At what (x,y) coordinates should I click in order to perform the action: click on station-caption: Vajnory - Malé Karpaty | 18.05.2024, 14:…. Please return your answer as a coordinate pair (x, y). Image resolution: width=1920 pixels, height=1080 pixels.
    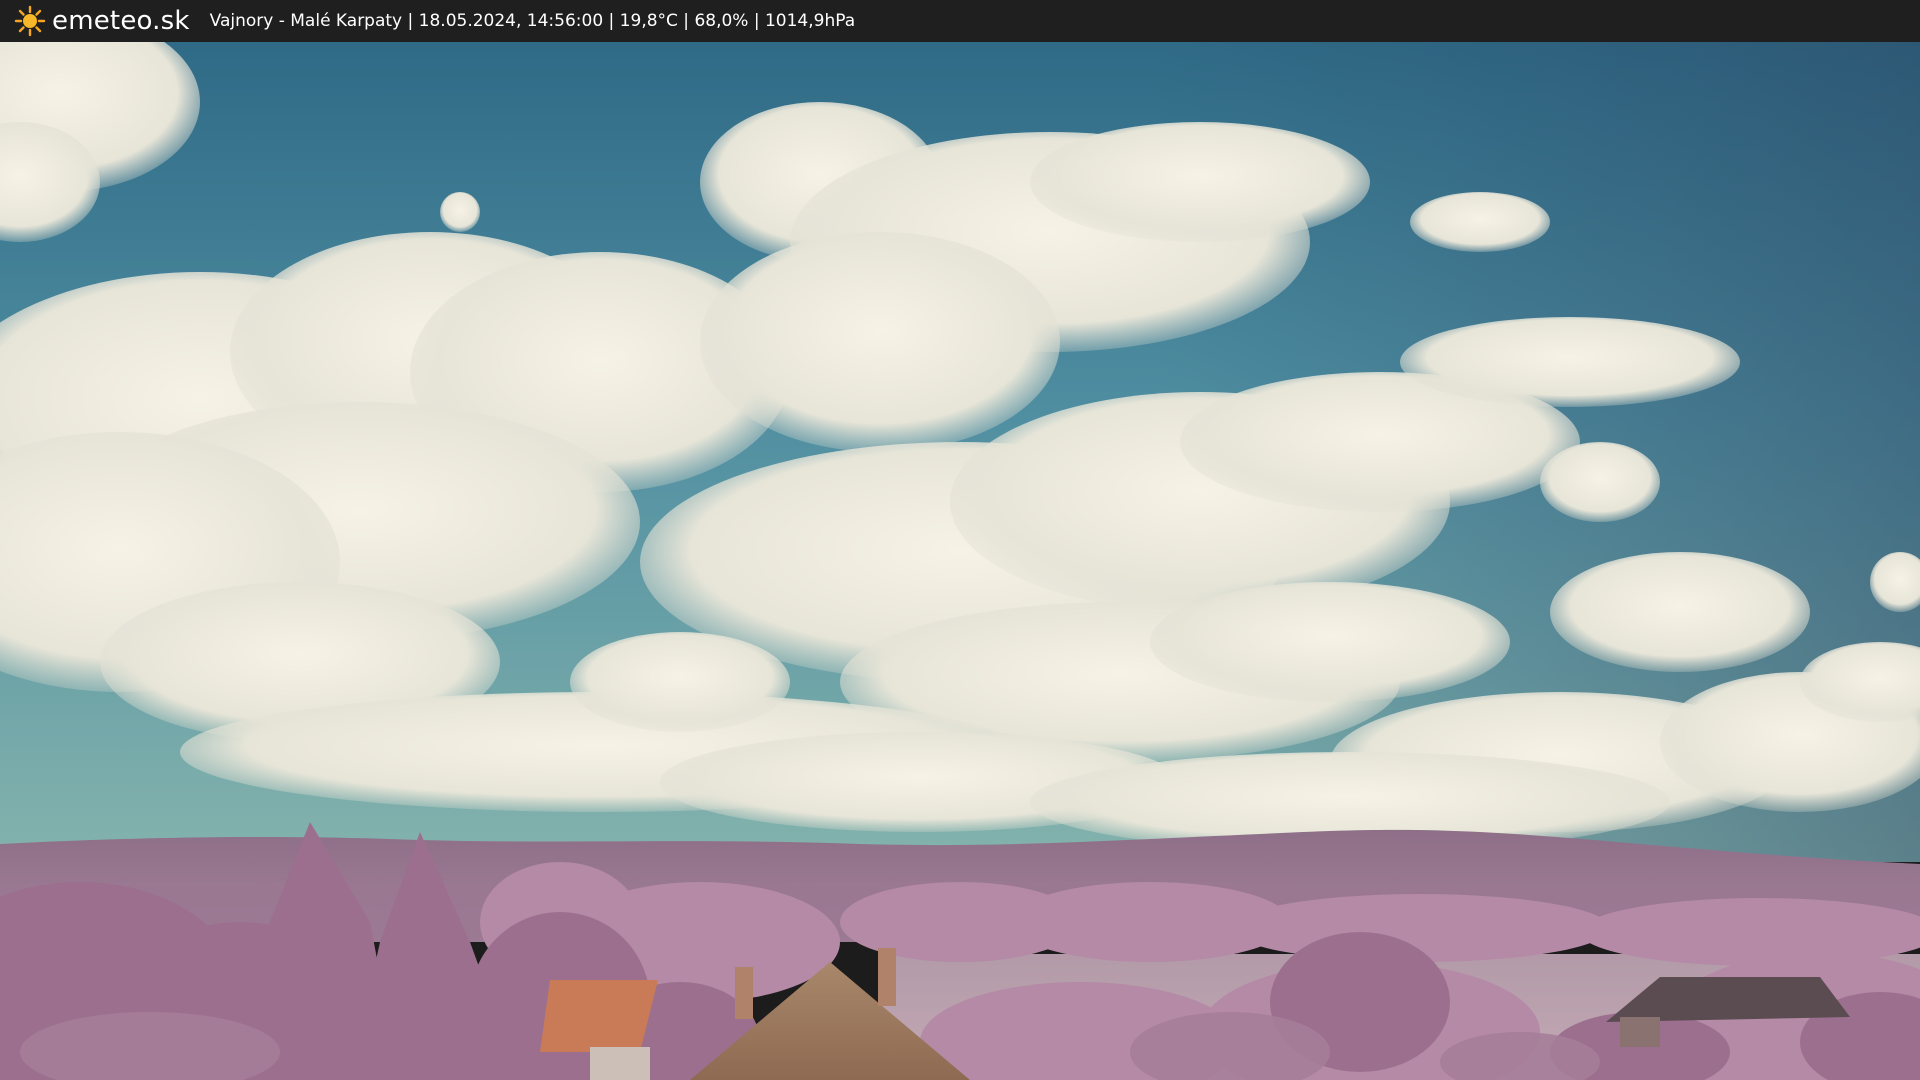
    Looking at the image, I should click on (532, 21).